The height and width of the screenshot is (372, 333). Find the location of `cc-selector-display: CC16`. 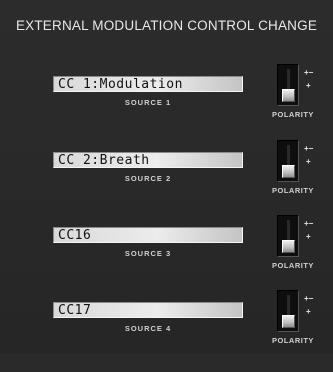

cc-selector-display: CC16 is located at coordinates (148, 235).